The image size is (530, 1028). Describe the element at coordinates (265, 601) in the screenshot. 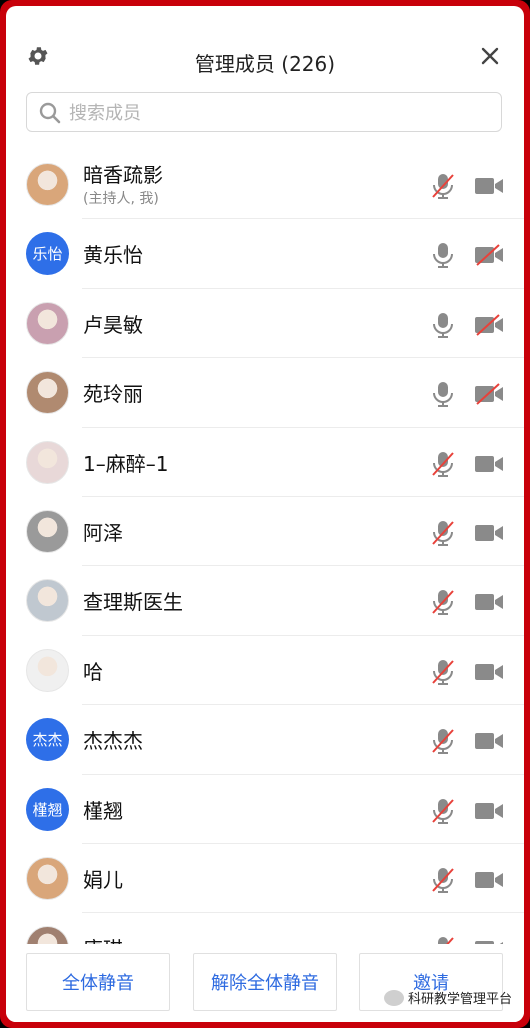

I see `list-item: 查理斯医生` at that location.